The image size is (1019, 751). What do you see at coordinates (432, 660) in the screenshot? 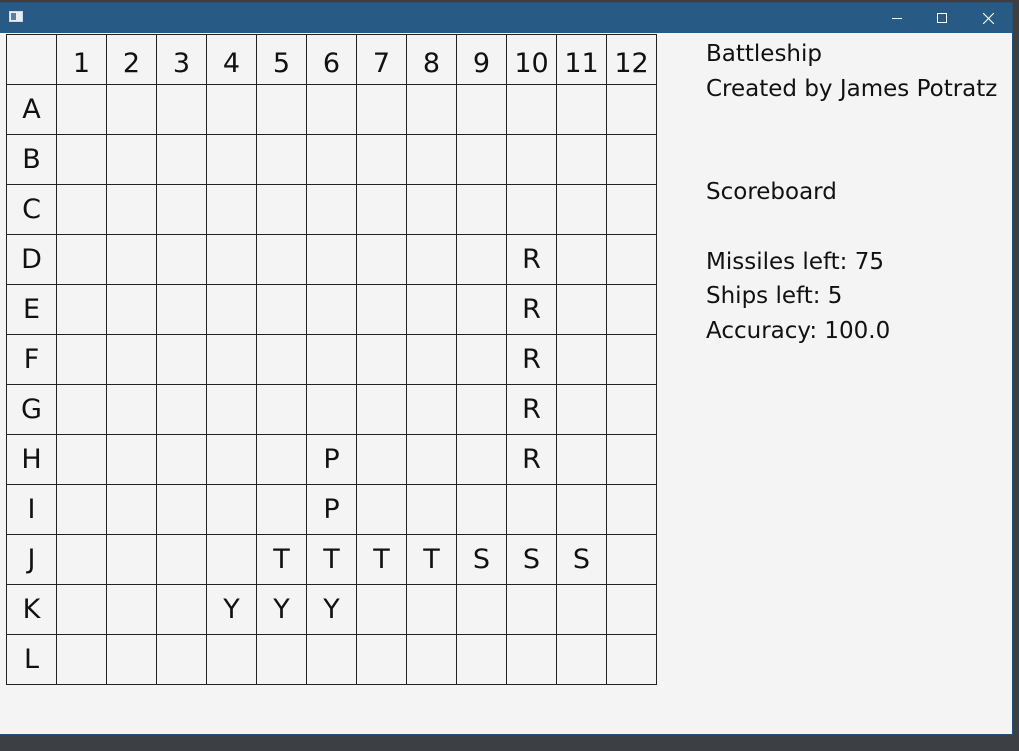
I see `board-cell-L8` at bounding box center [432, 660].